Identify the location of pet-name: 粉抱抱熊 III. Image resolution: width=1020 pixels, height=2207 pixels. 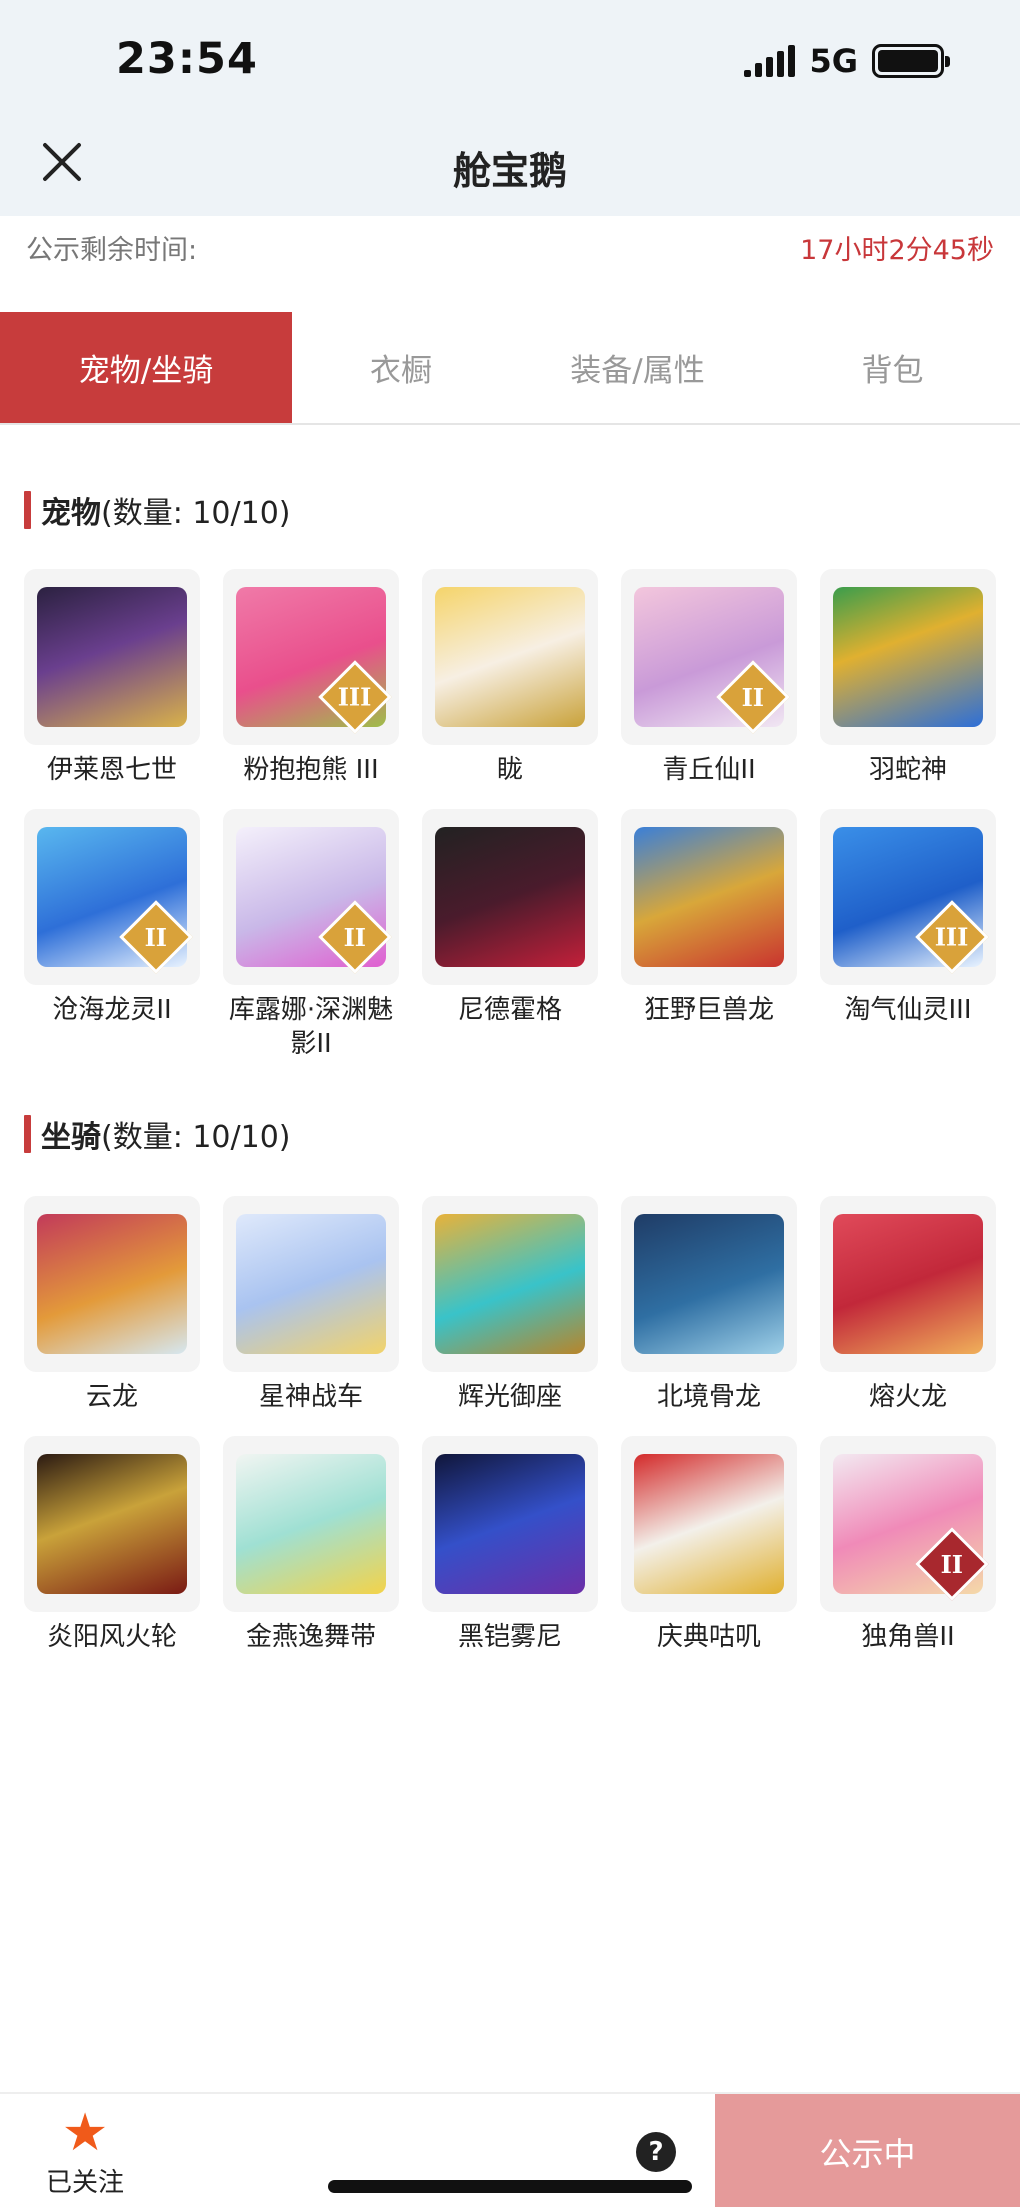
(311, 770).